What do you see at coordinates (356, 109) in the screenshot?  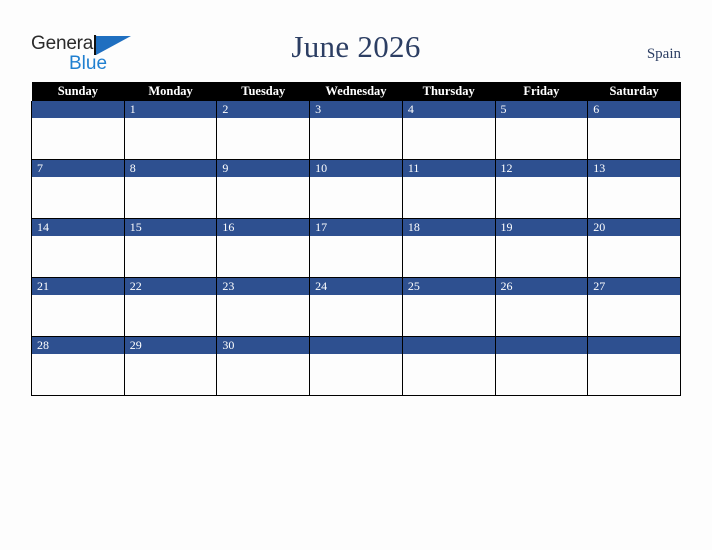 I see `day-number: 3` at bounding box center [356, 109].